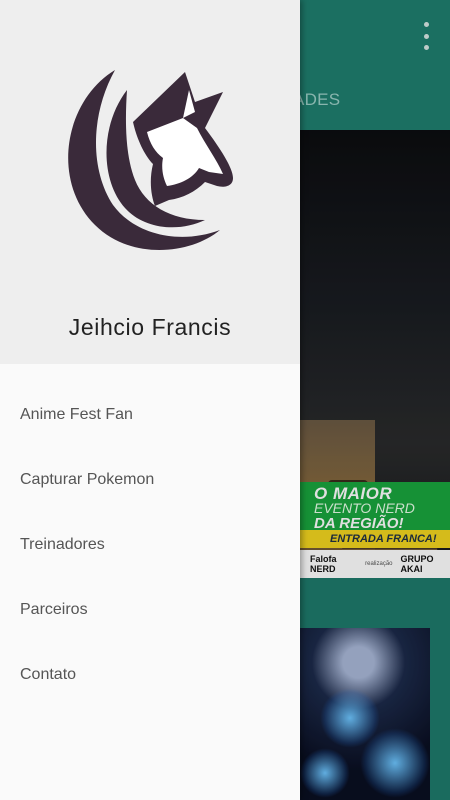 Image resolution: width=450 pixels, height=800 pixels. I want to click on menu-item-parceiros: Parceiros, so click(150, 609).